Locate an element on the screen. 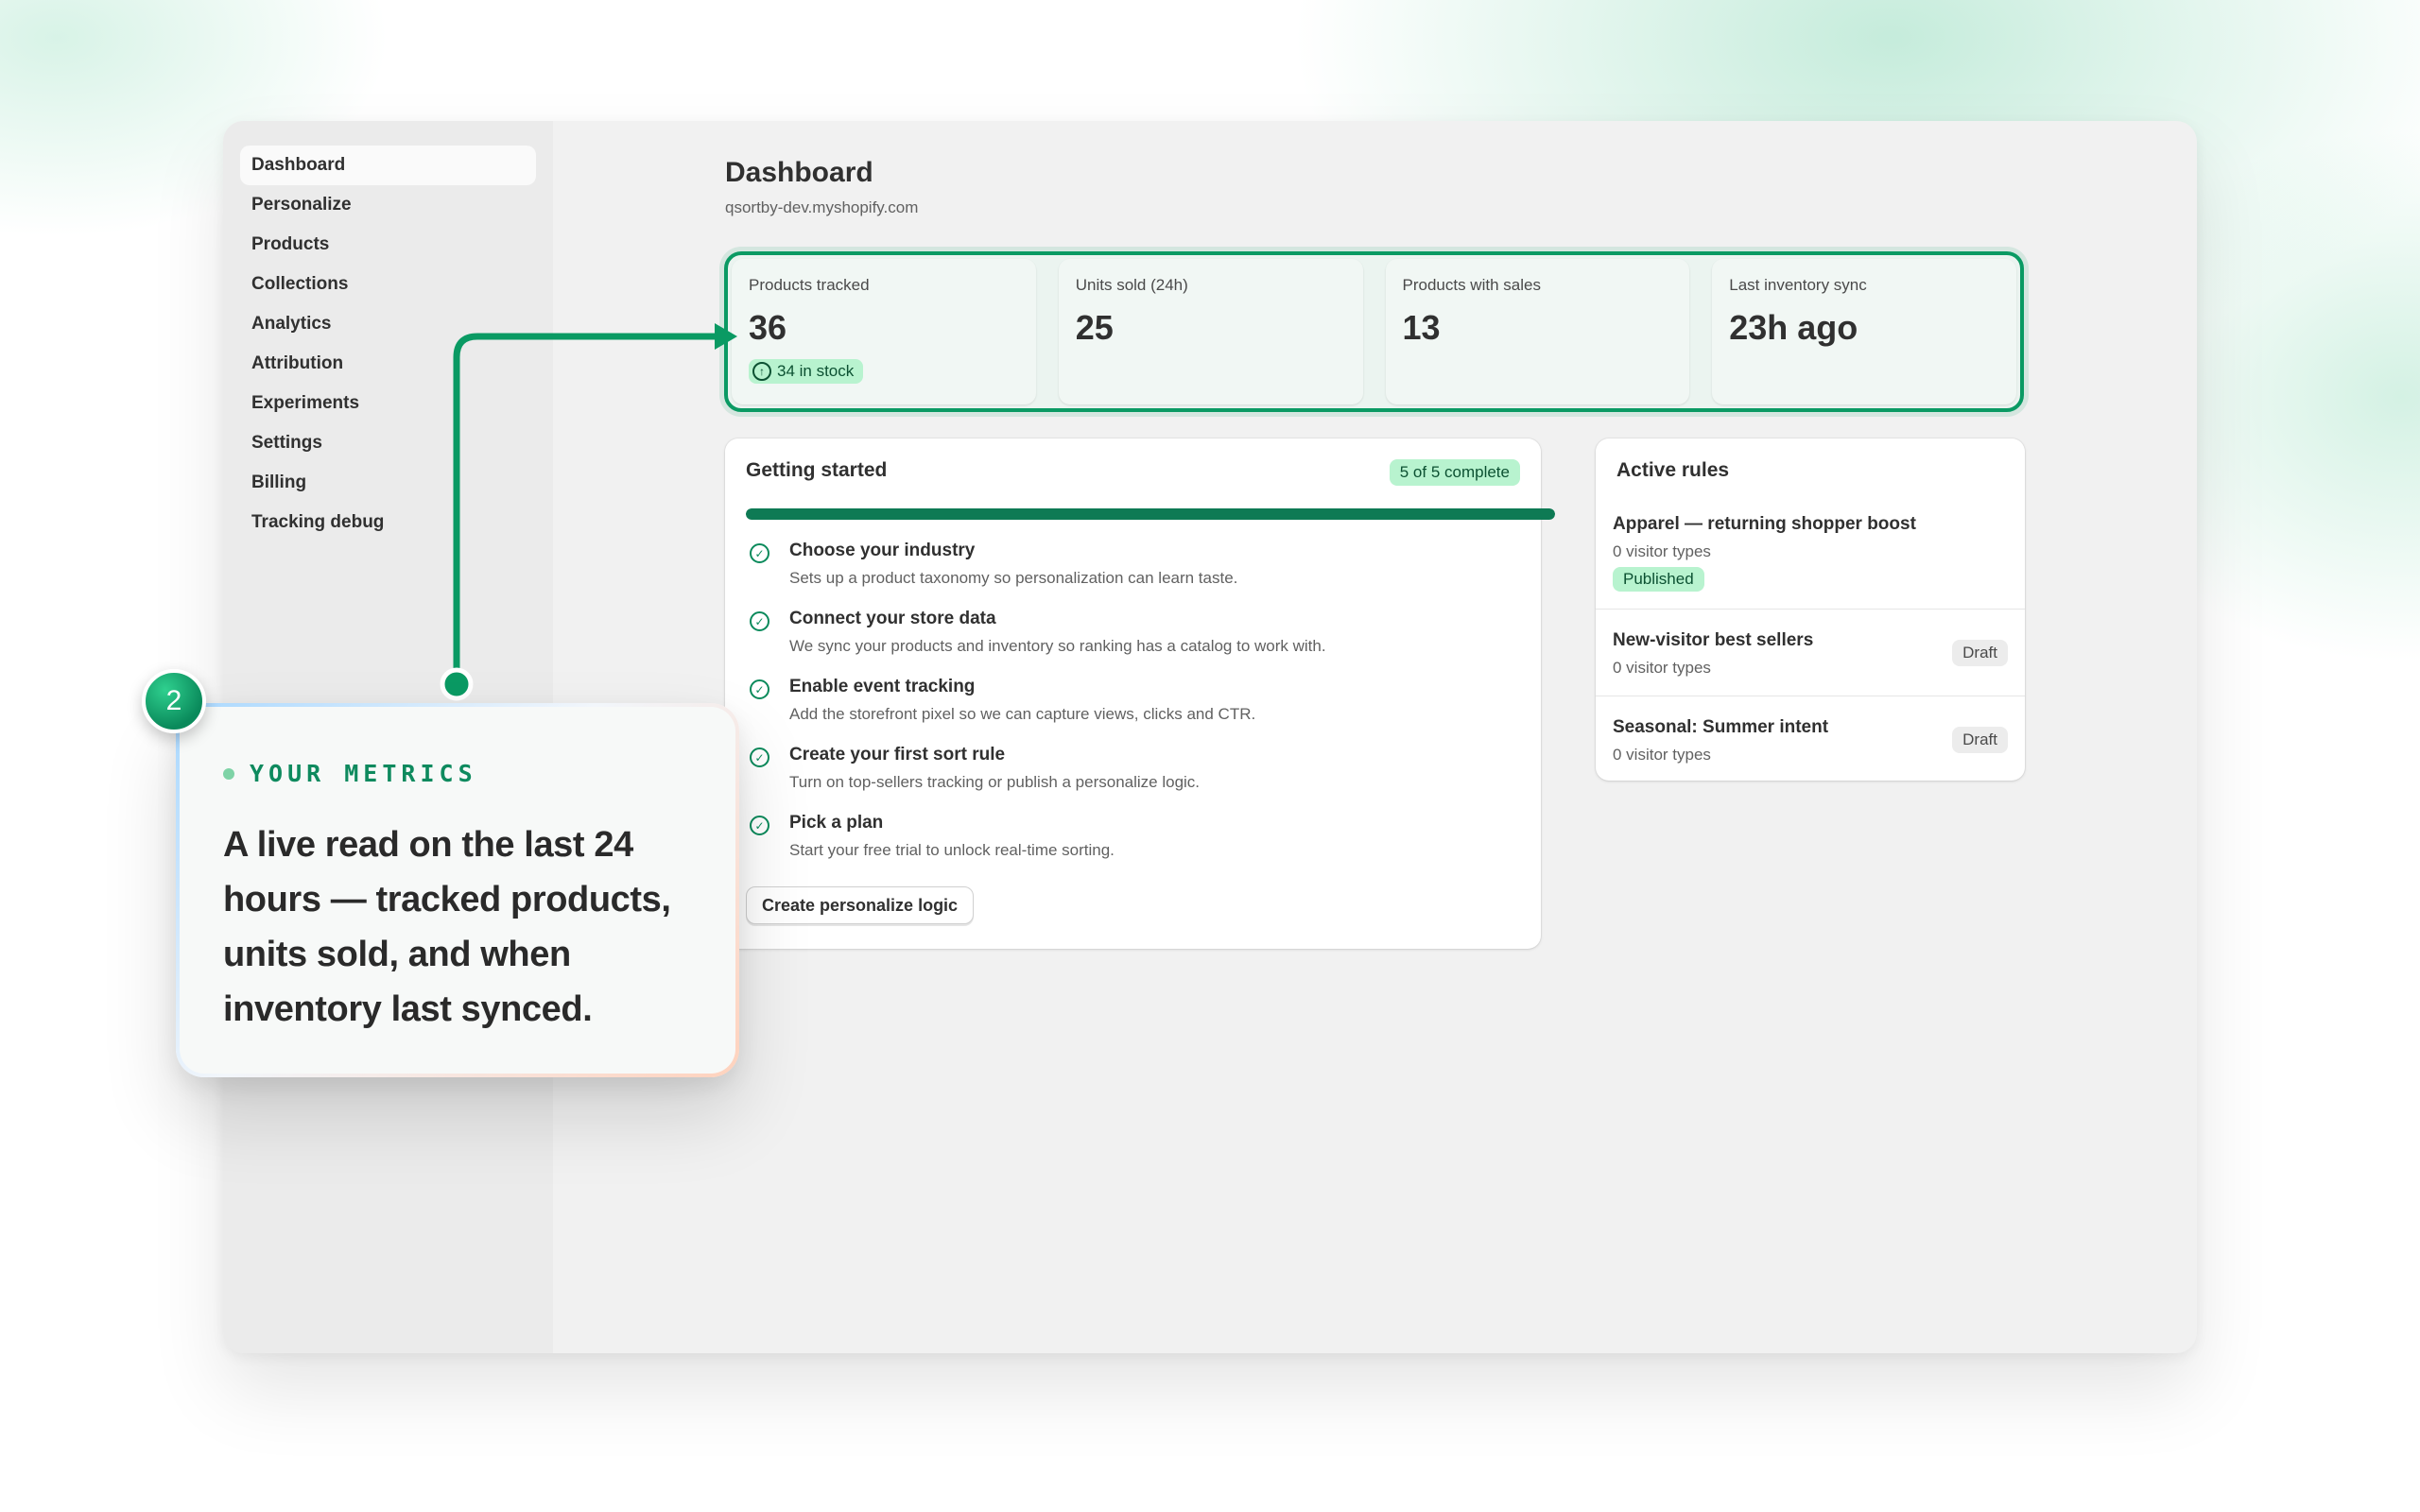  step-title: Pick a plan is located at coordinates (836, 823).